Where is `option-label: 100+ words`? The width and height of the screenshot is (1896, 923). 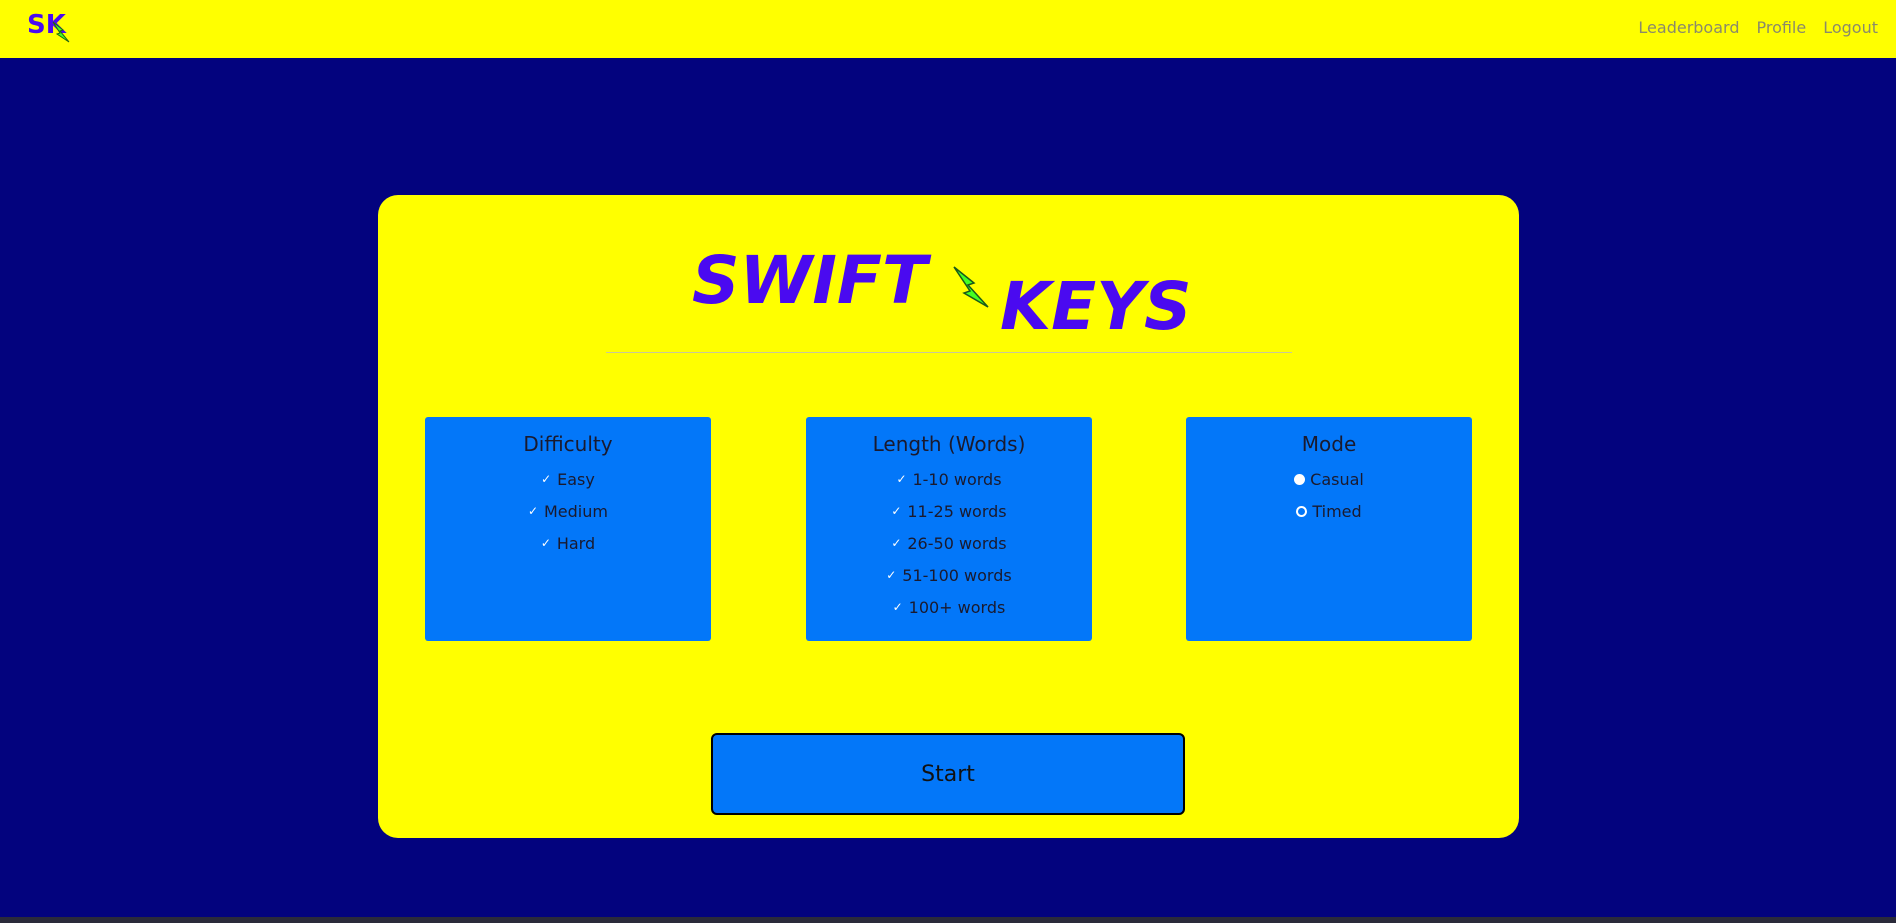 option-label: 100+ words is located at coordinates (957, 607).